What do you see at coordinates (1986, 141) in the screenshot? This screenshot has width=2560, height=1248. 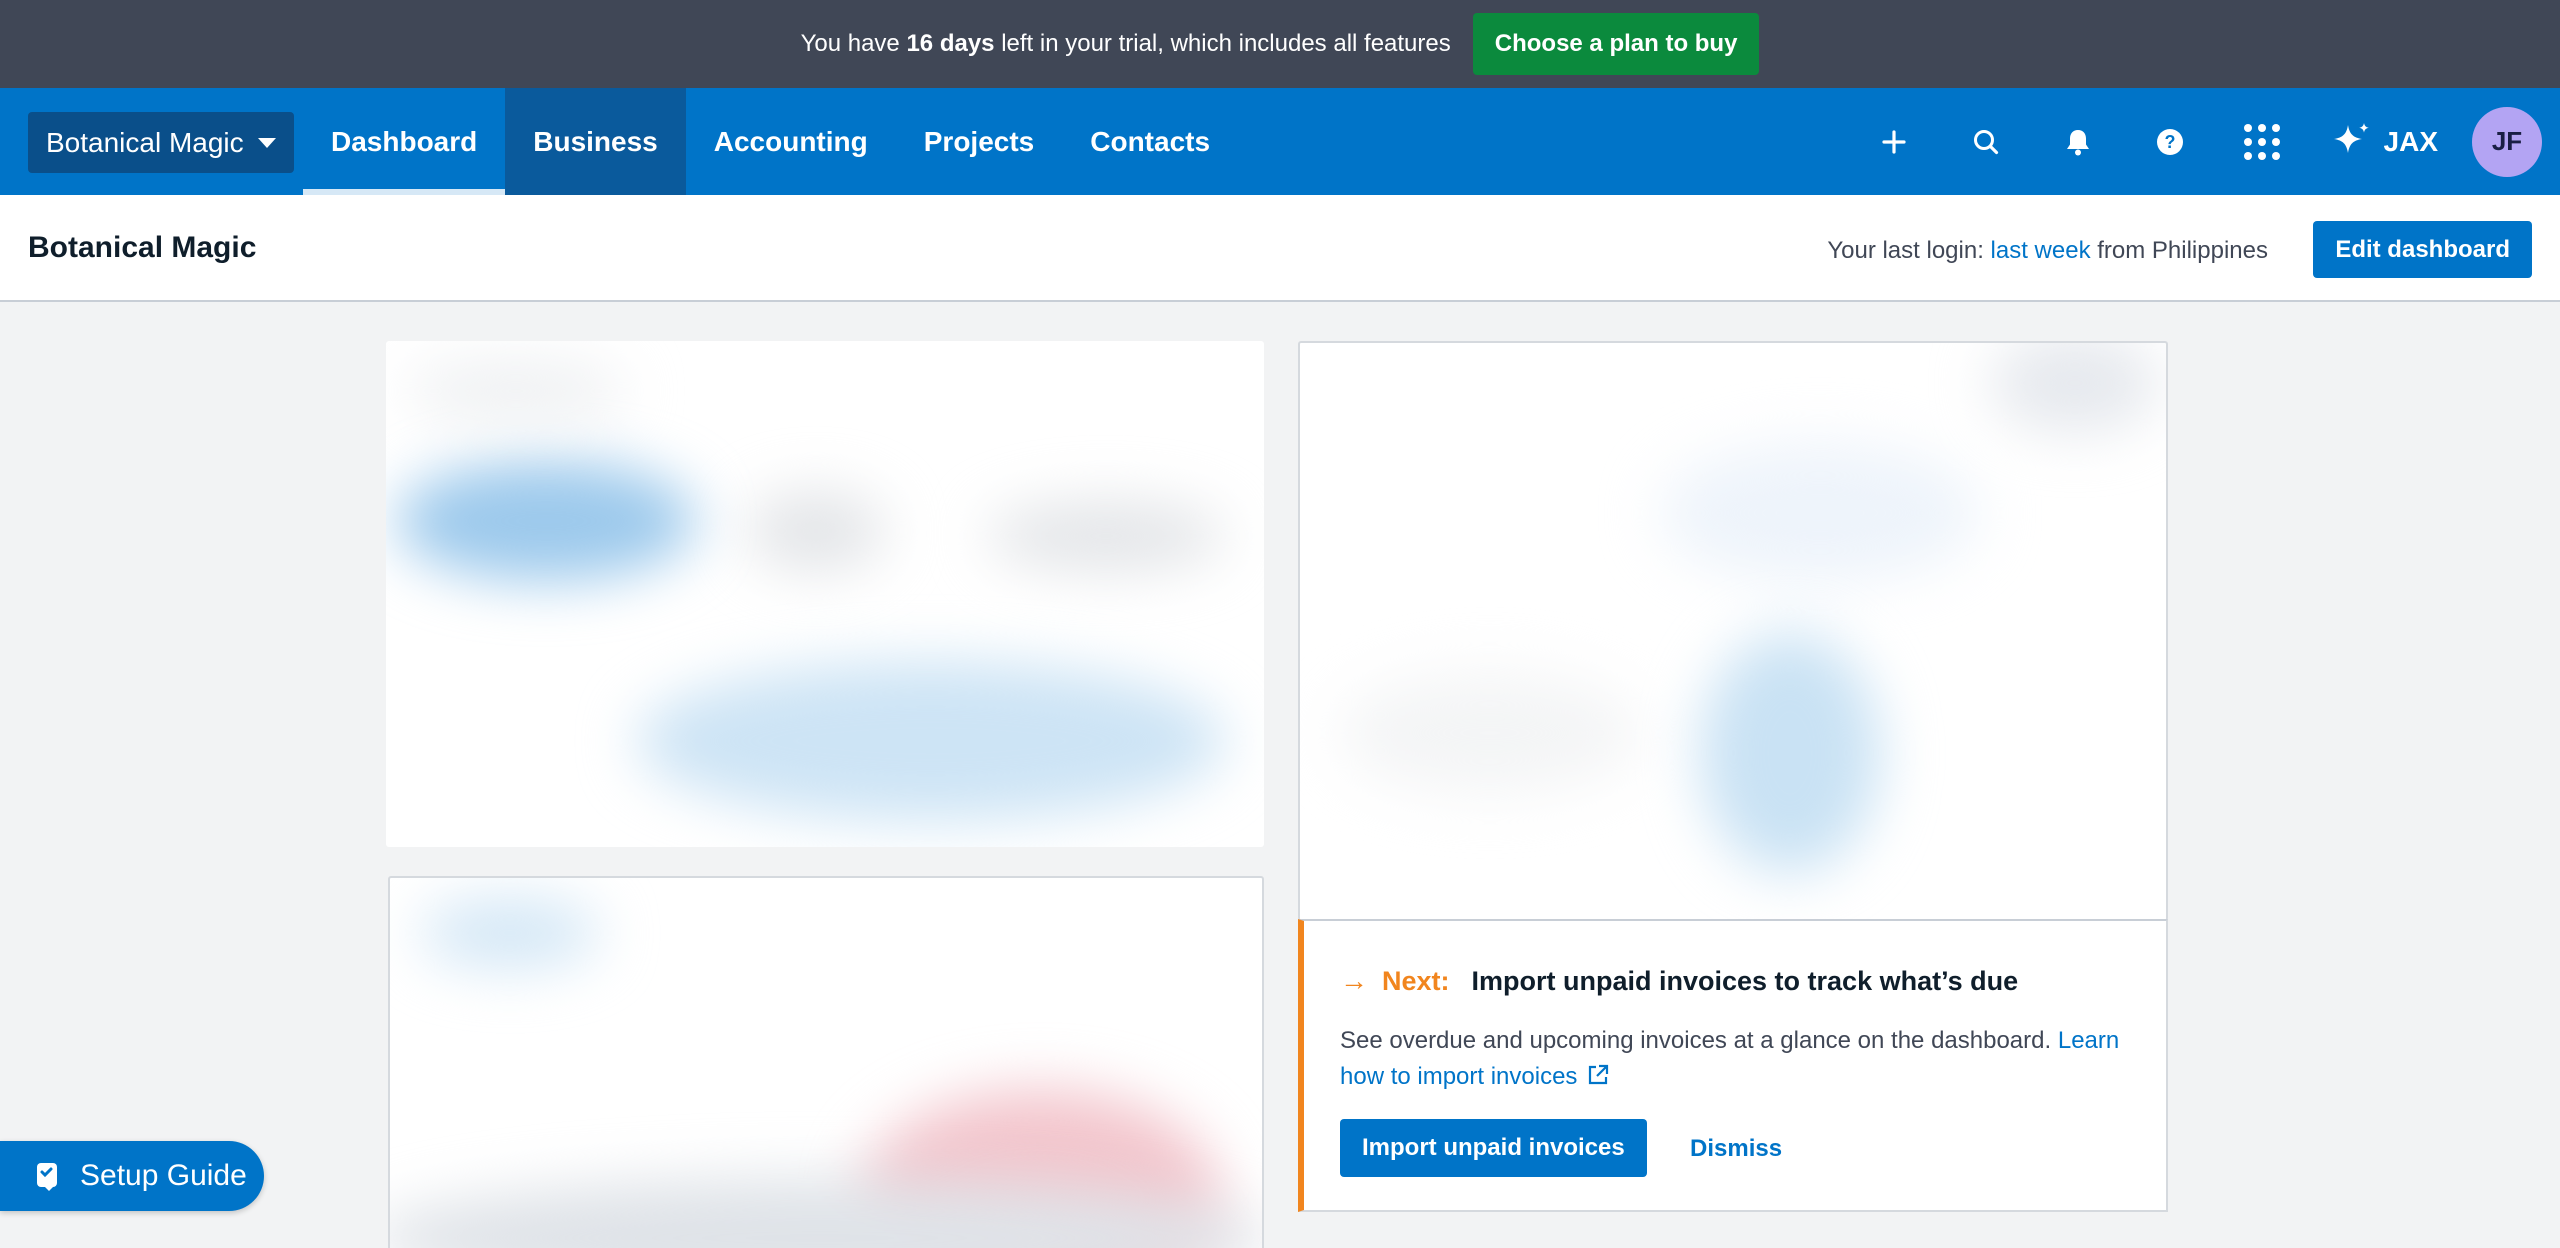 I see `search-icon` at bounding box center [1986, 141].